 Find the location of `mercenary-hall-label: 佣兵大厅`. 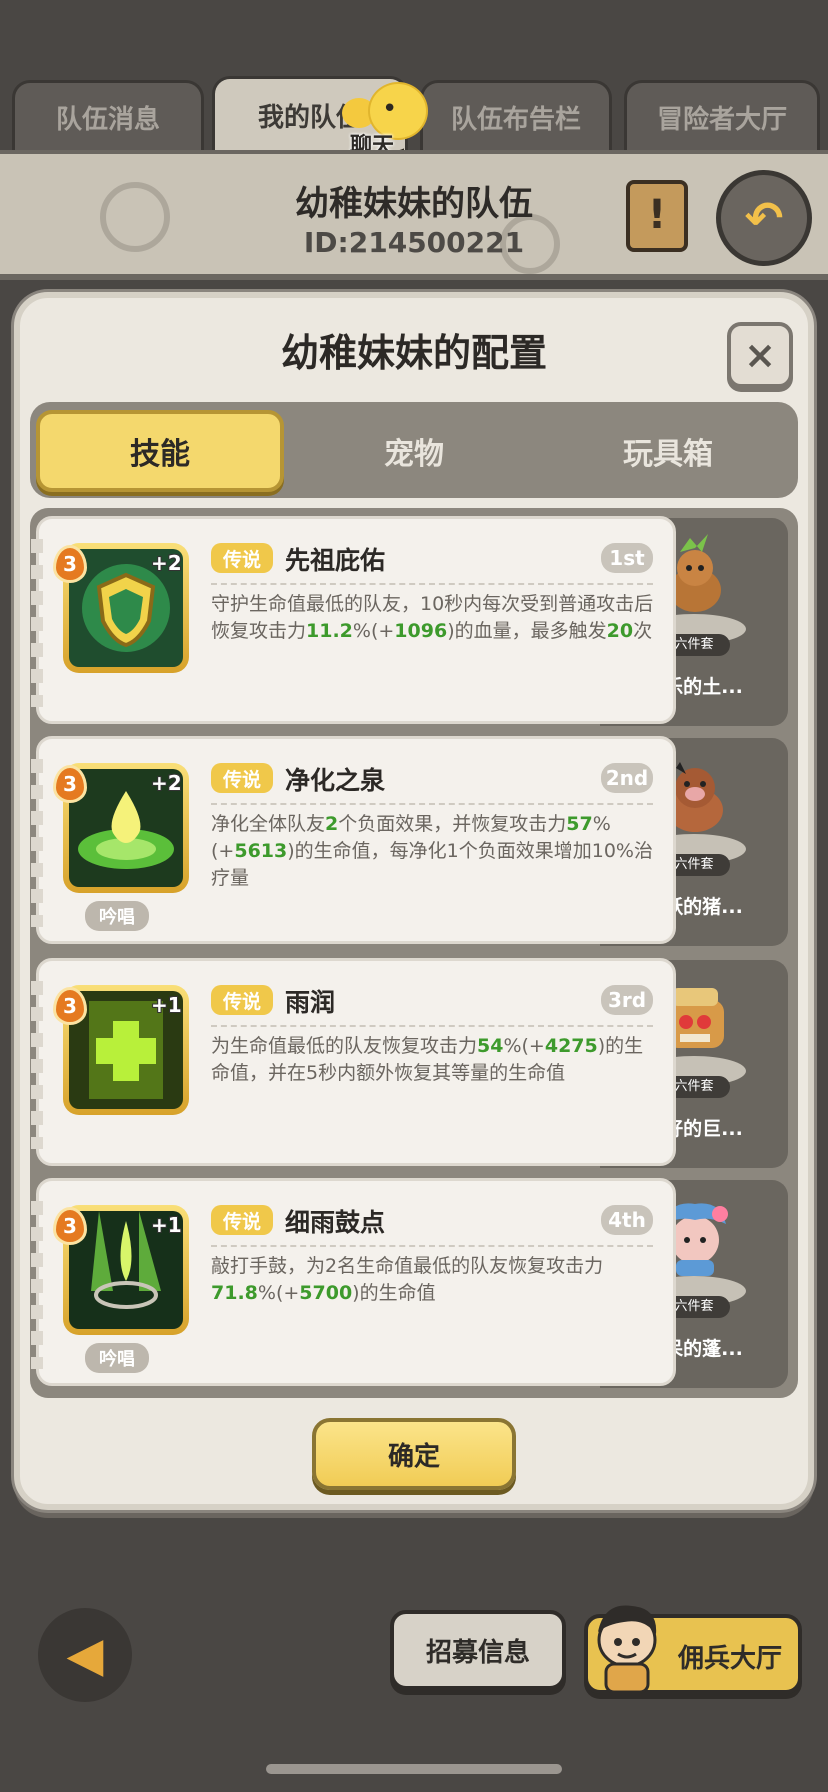

mercenary-hall-label: 佣兵大厅 is located at coordinates (730, 1659).